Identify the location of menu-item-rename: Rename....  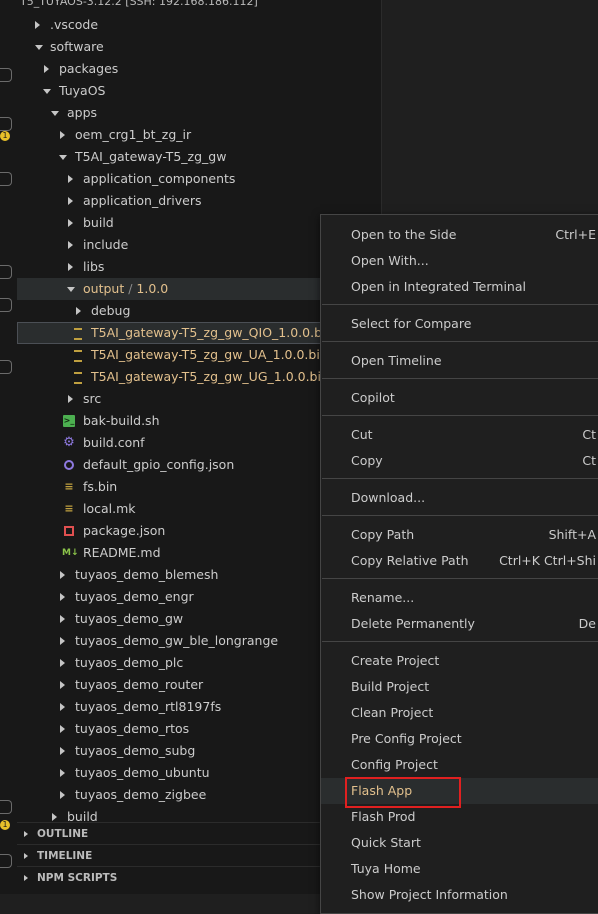
(459, 598).